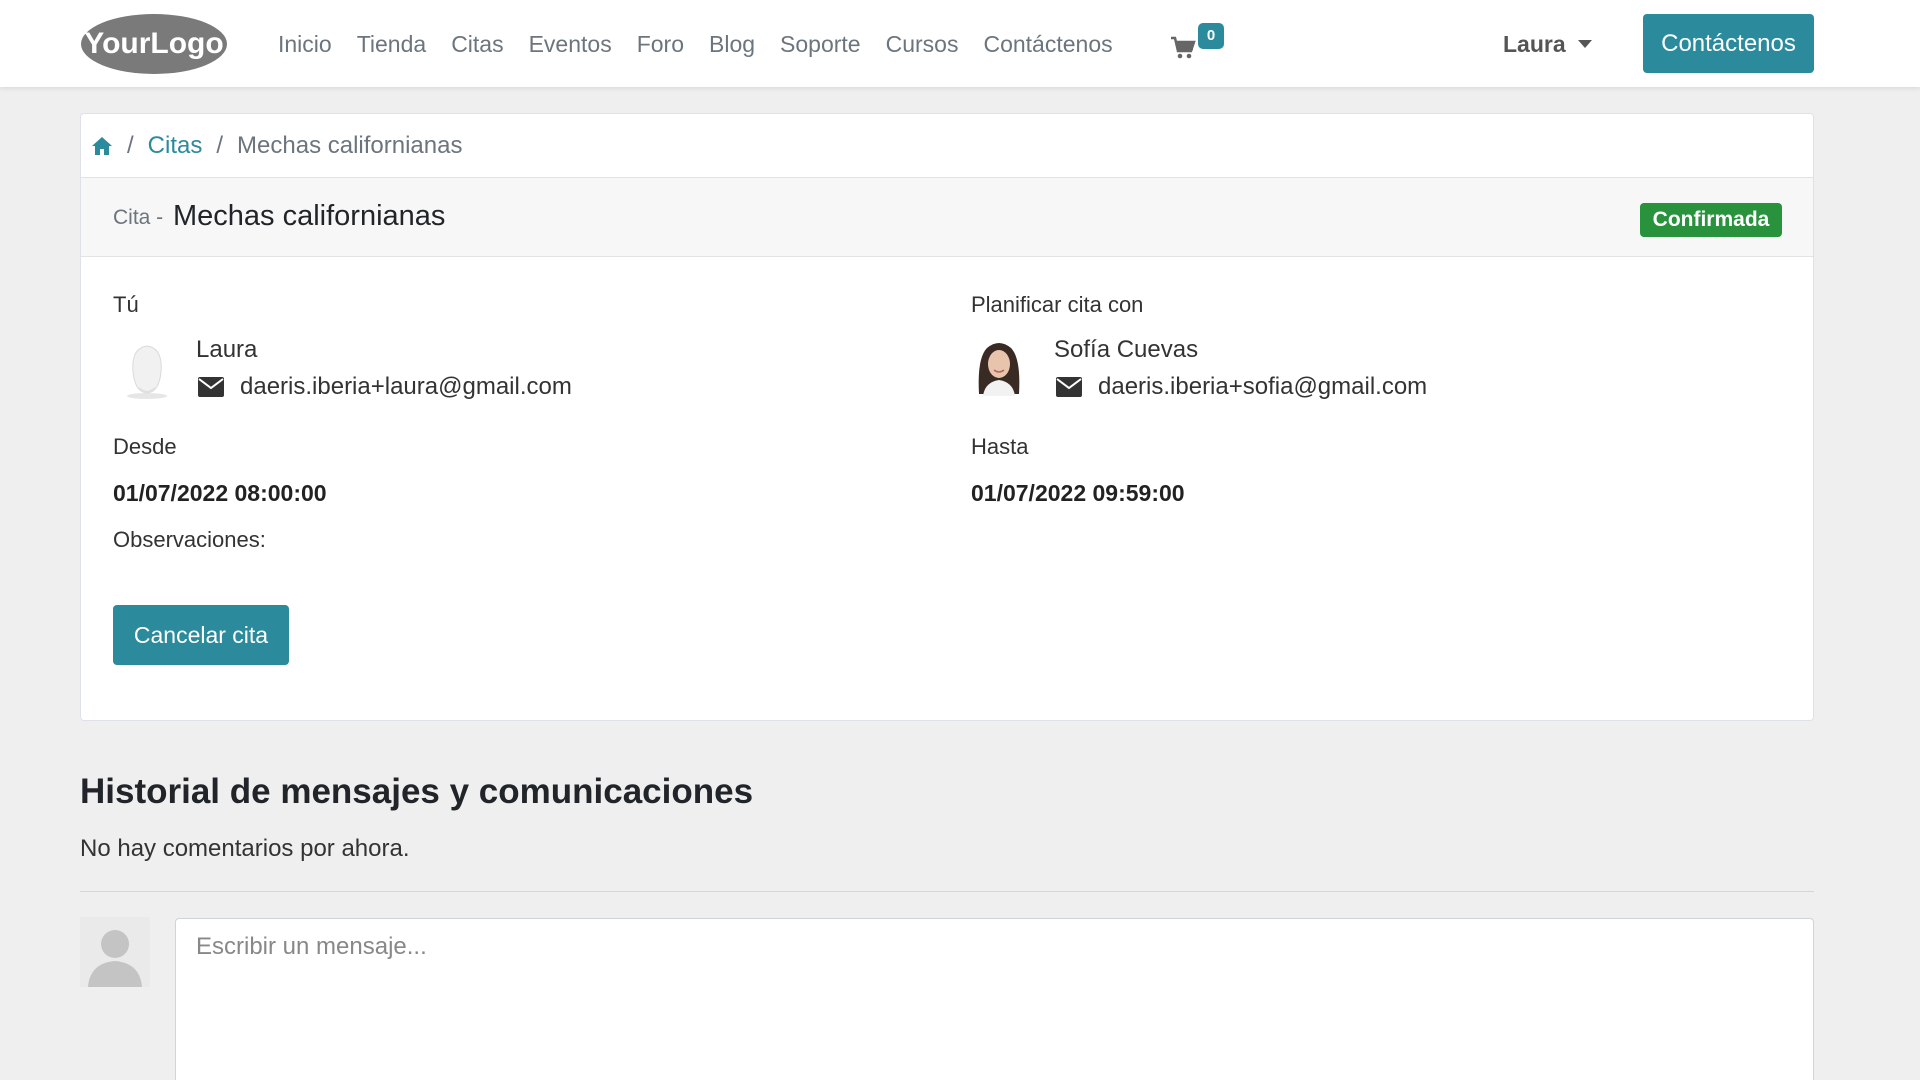 The width and height of the screenshot is (1920, 1080). What do you see at coordinates (1000, 446) in the screenshot?
I see `to-label: Hasta` at bounding box center [1000, 446].